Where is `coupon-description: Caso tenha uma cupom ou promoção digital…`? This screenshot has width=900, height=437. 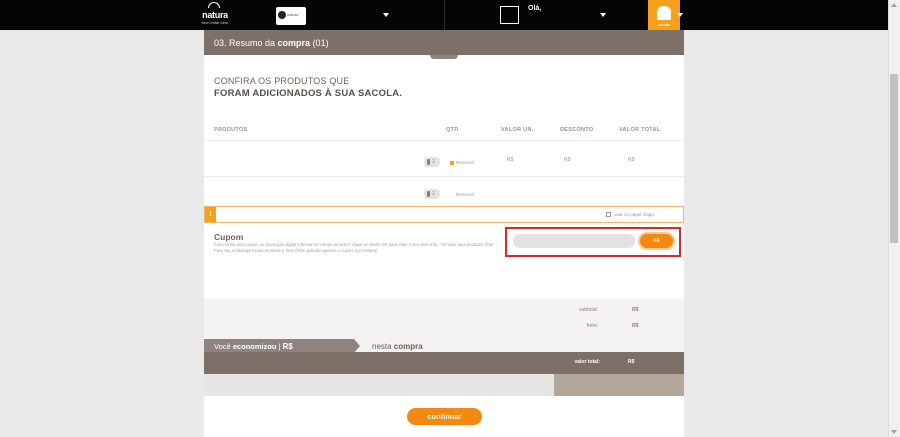 coupon-description: Caso tenha uma cupom ou promoção digital… is located at coordinates (354, 247).